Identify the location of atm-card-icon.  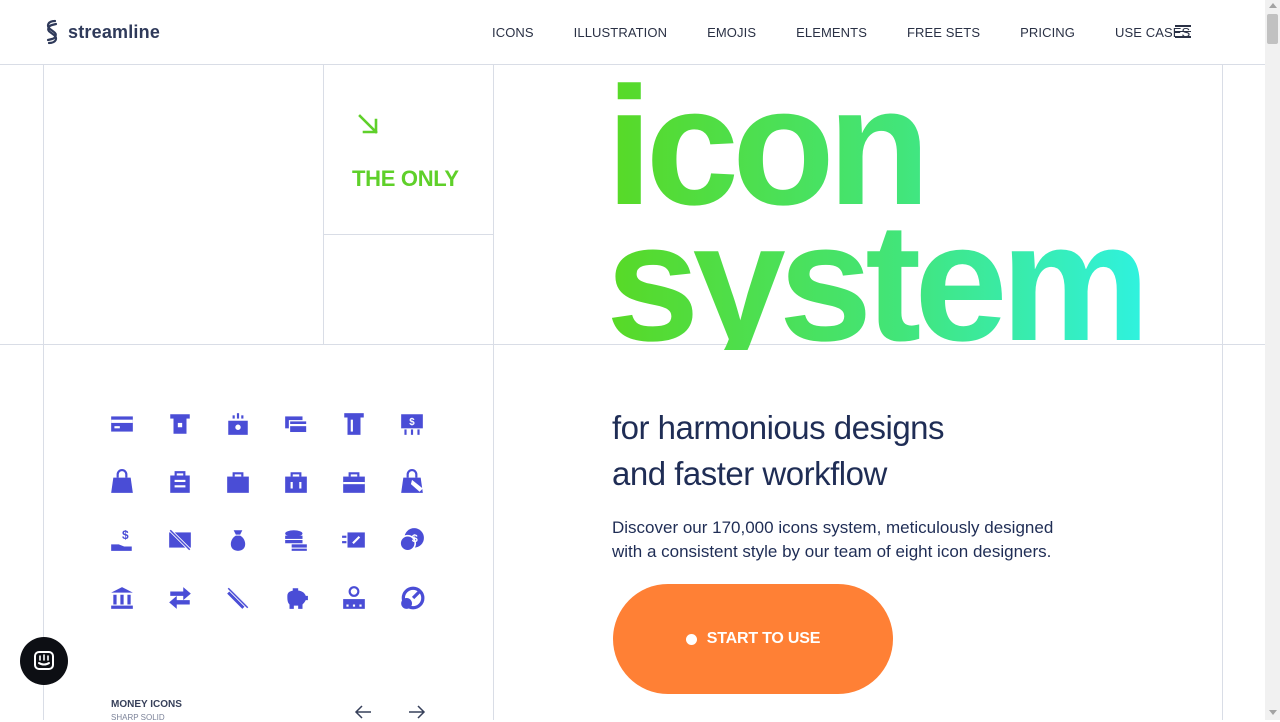
(180, 424).